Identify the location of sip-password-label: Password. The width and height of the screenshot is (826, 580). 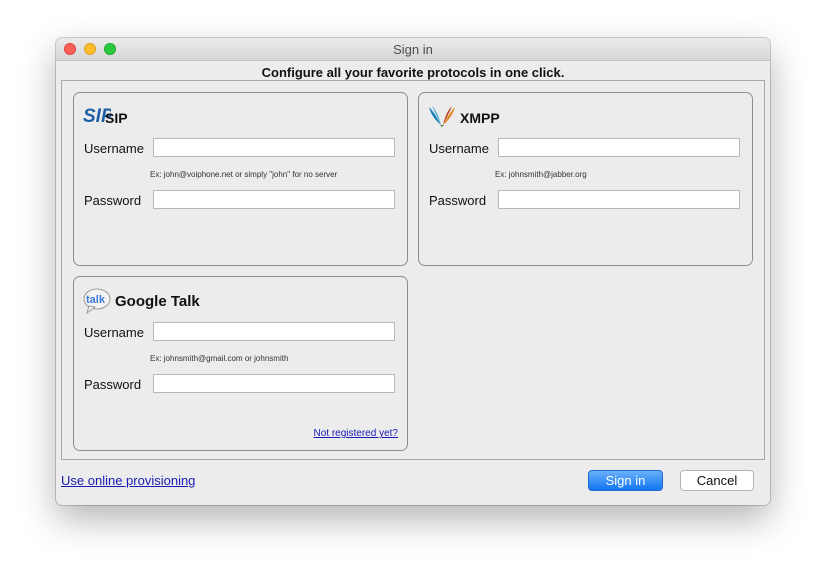
(113, 200).